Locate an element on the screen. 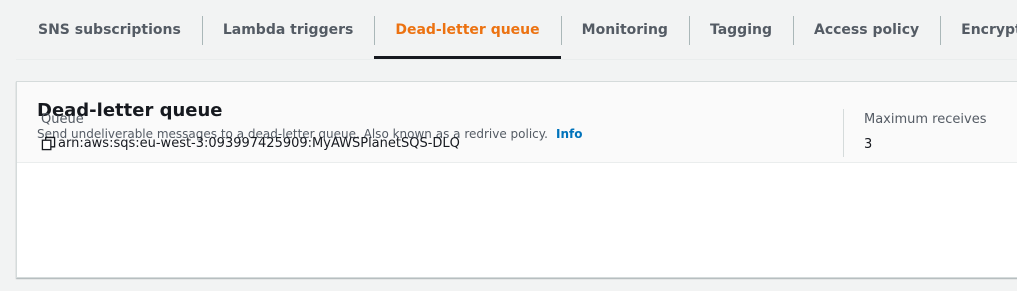 The width and height of the screenshot is (1017, 291). copy-icon is located at coordinates (48, 143).